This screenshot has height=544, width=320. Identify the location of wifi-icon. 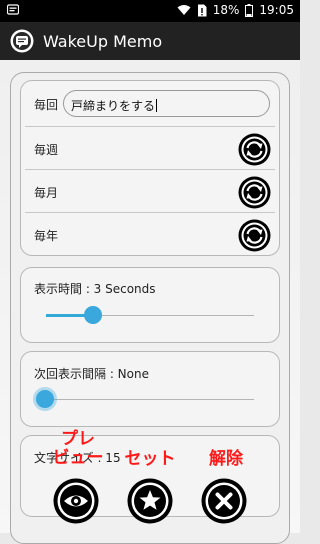
(184, 10).